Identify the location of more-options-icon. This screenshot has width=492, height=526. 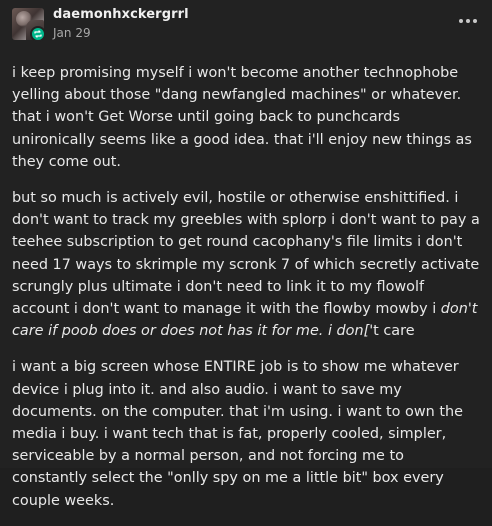
(468, 21).